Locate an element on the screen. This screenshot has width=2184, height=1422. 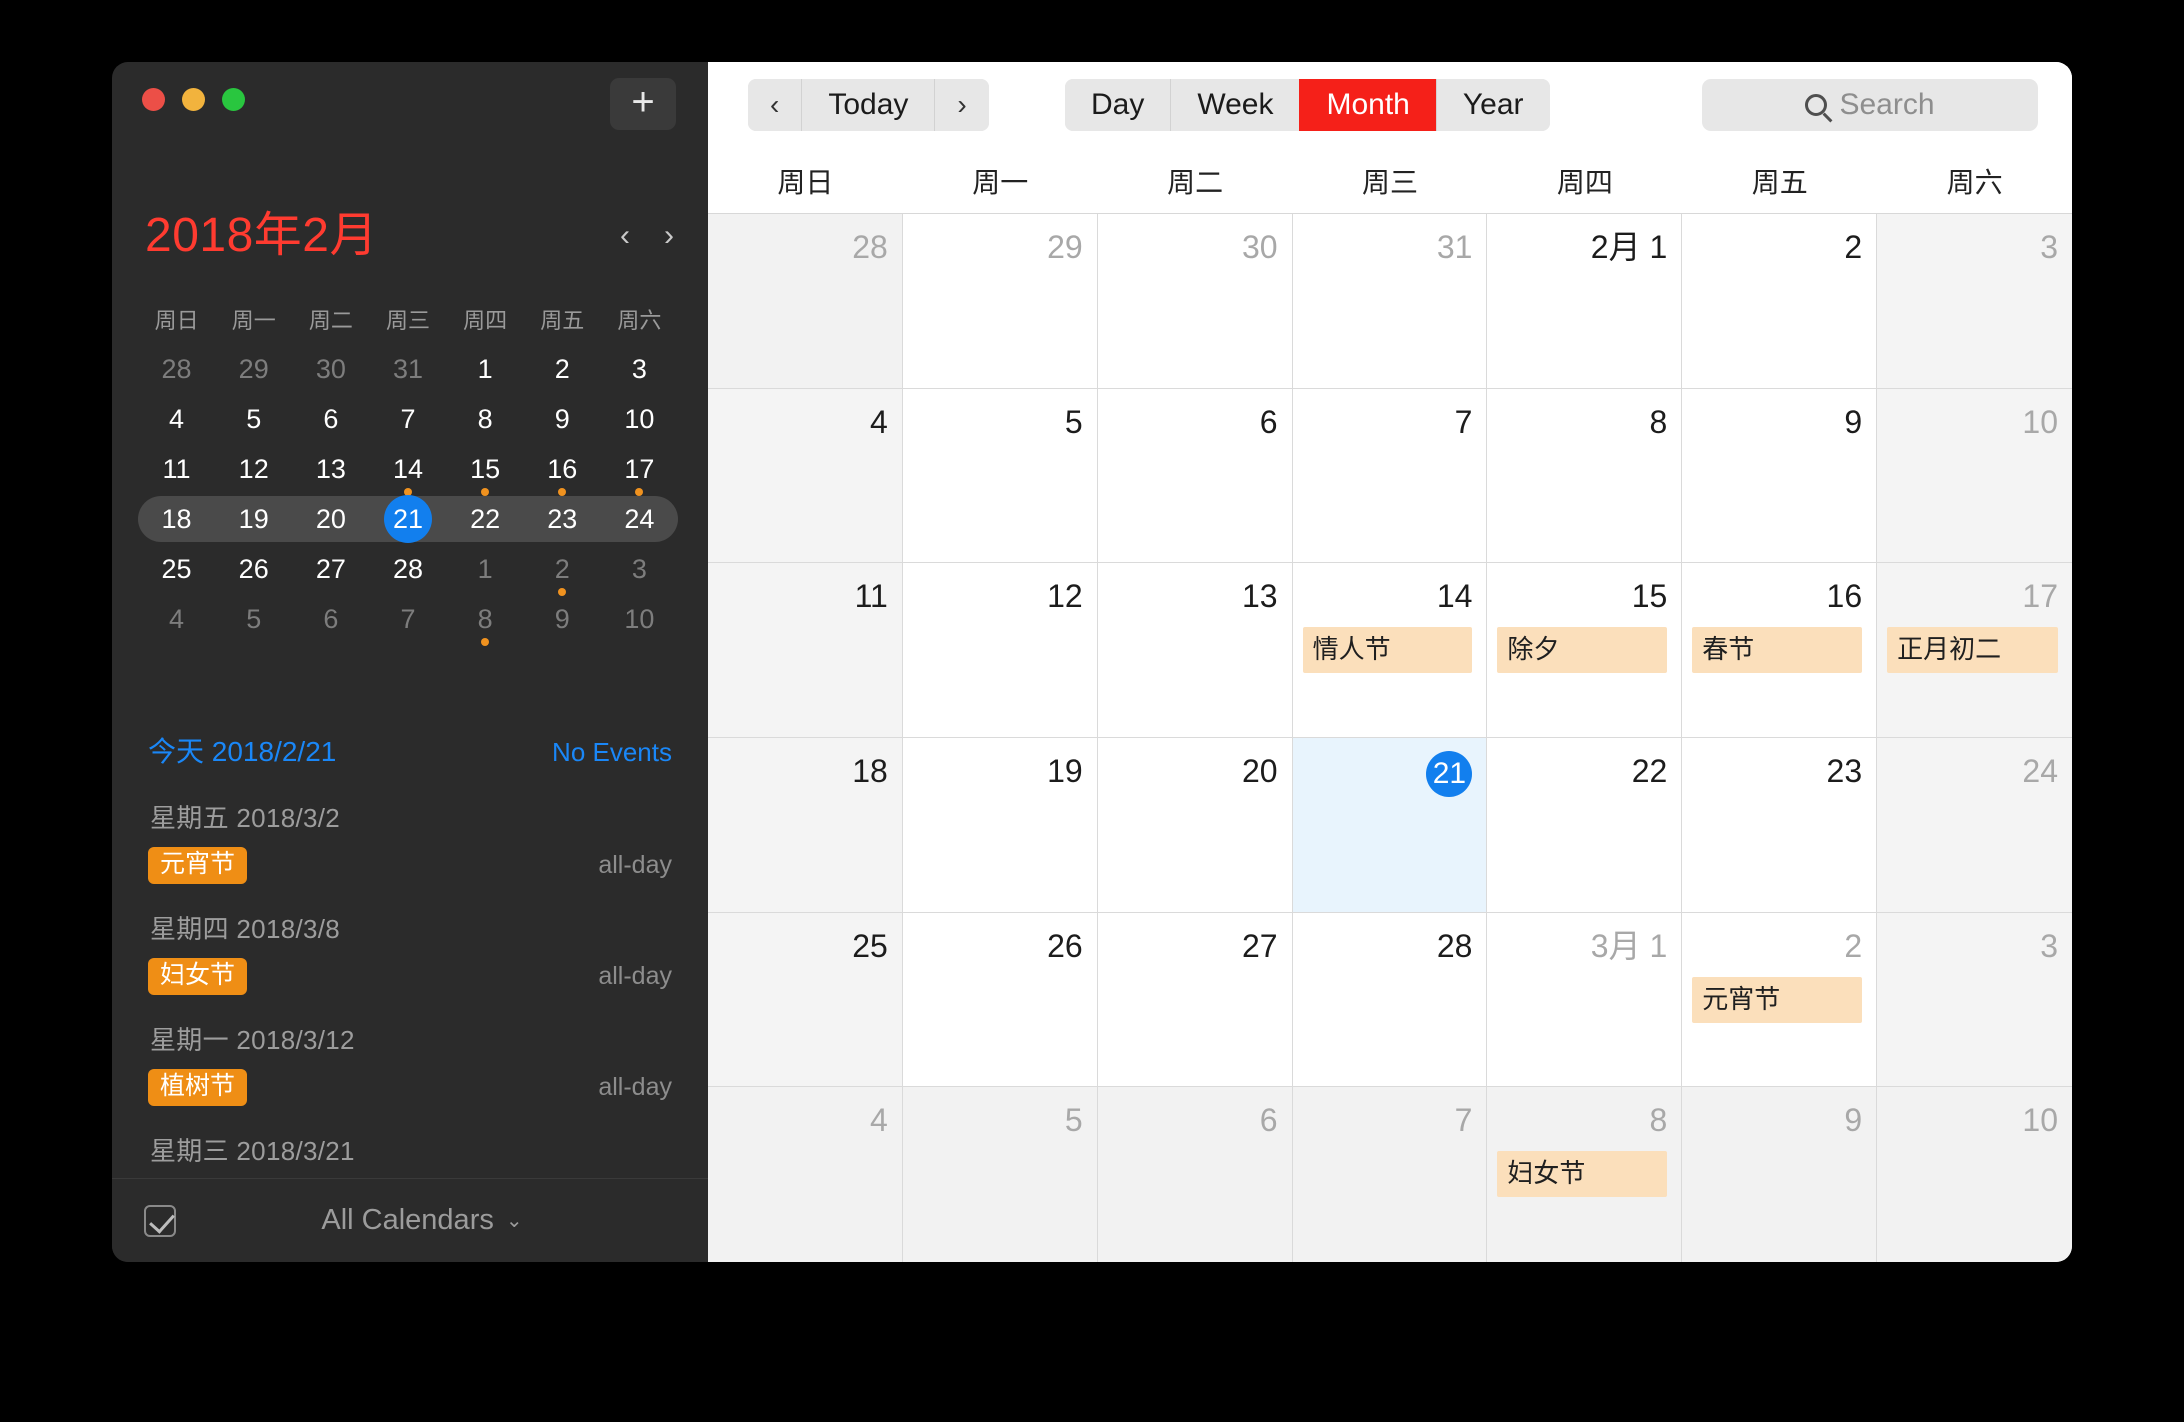
mini-day-cell: 14 is located at coordinates (407, 470).